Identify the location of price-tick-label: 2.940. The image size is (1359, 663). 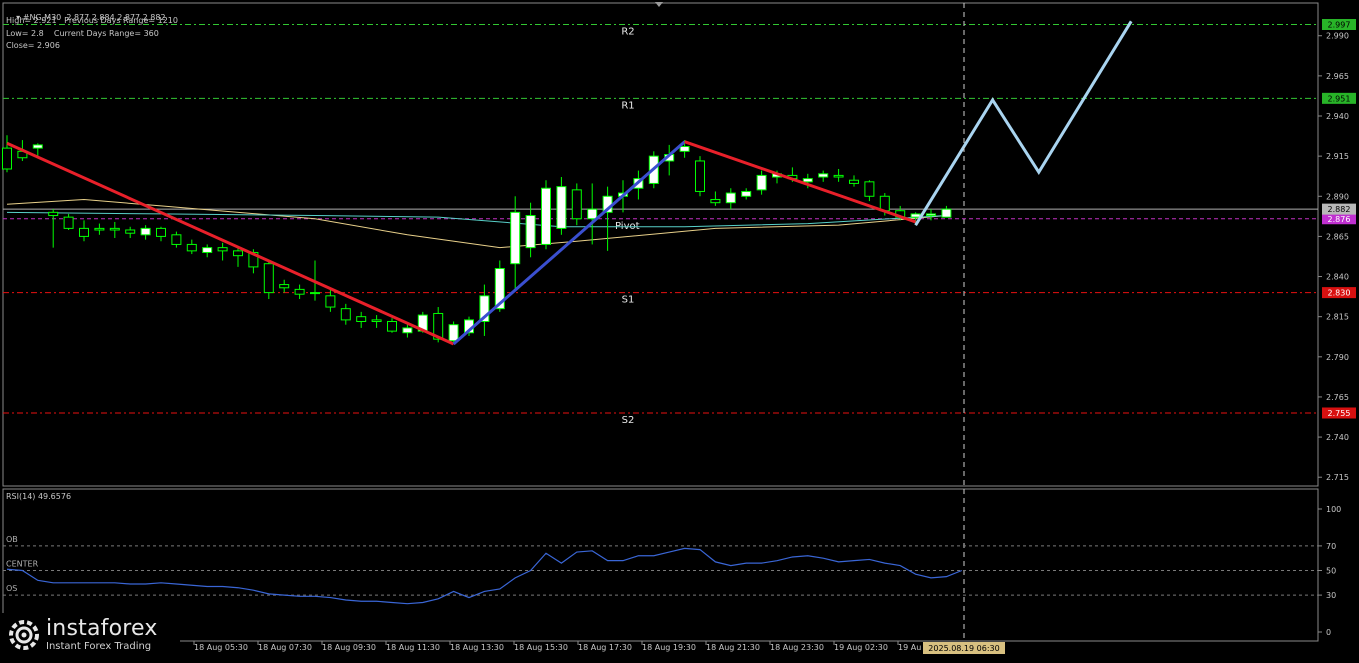
(1337, 116).